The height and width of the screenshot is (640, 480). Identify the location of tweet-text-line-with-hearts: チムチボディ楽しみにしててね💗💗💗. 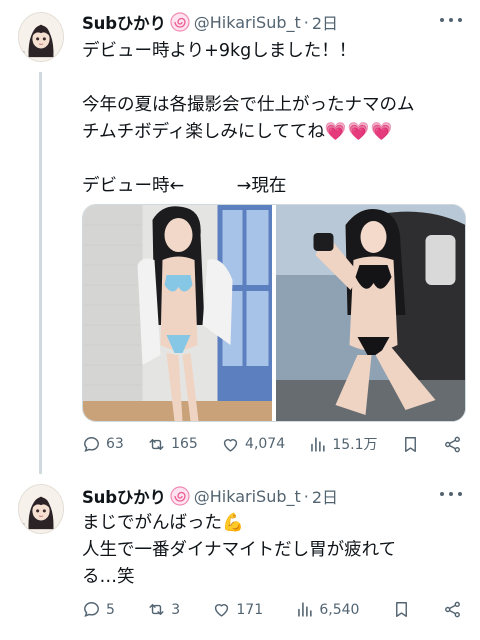
(237, 132).